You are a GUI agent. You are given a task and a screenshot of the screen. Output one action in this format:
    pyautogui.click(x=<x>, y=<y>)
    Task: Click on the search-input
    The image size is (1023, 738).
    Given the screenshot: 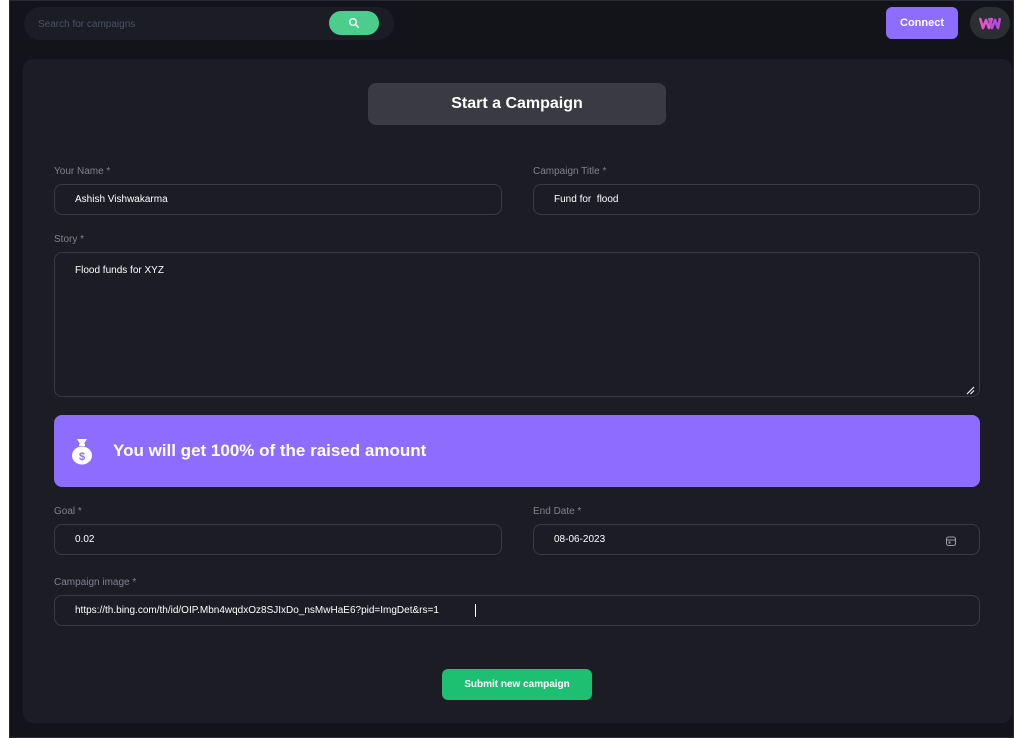 What is the action you would take?
    pyautogui.click(x=183, y=24)
    